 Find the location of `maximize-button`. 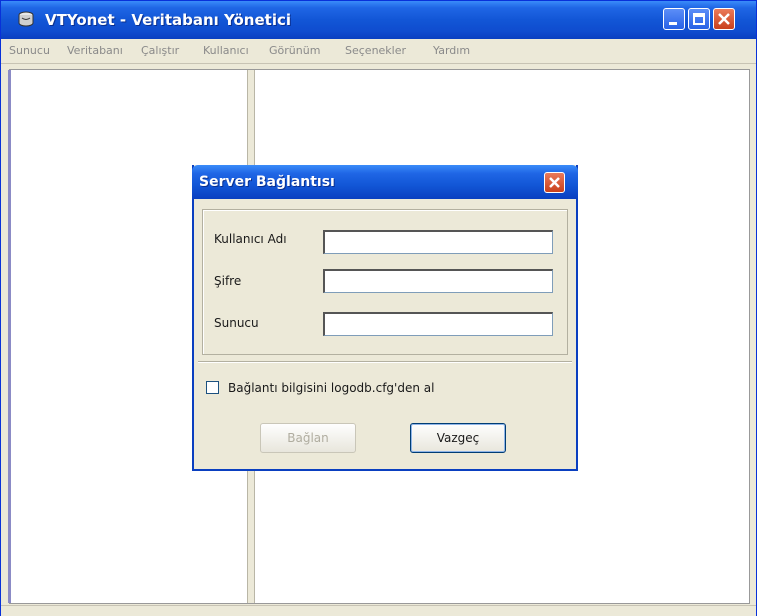

maximize-button is located at coordinates (699, 19).